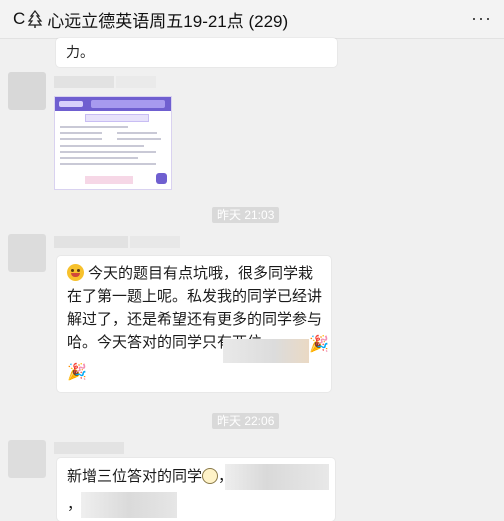 Image resolution: width=504 pixels, height=521 pixels. Describe the element at coordinates (246, 215) in the screenshot. I see `timestamp: 昨天 21:03` at that location.